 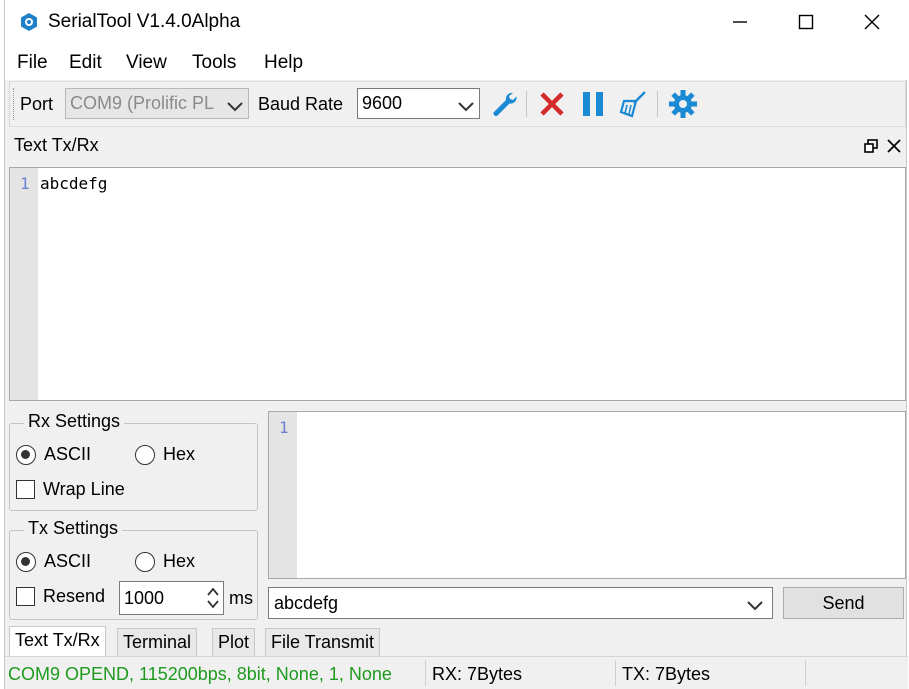 I want to click on rx-text: abcdefg, so click(x=74, y=183).